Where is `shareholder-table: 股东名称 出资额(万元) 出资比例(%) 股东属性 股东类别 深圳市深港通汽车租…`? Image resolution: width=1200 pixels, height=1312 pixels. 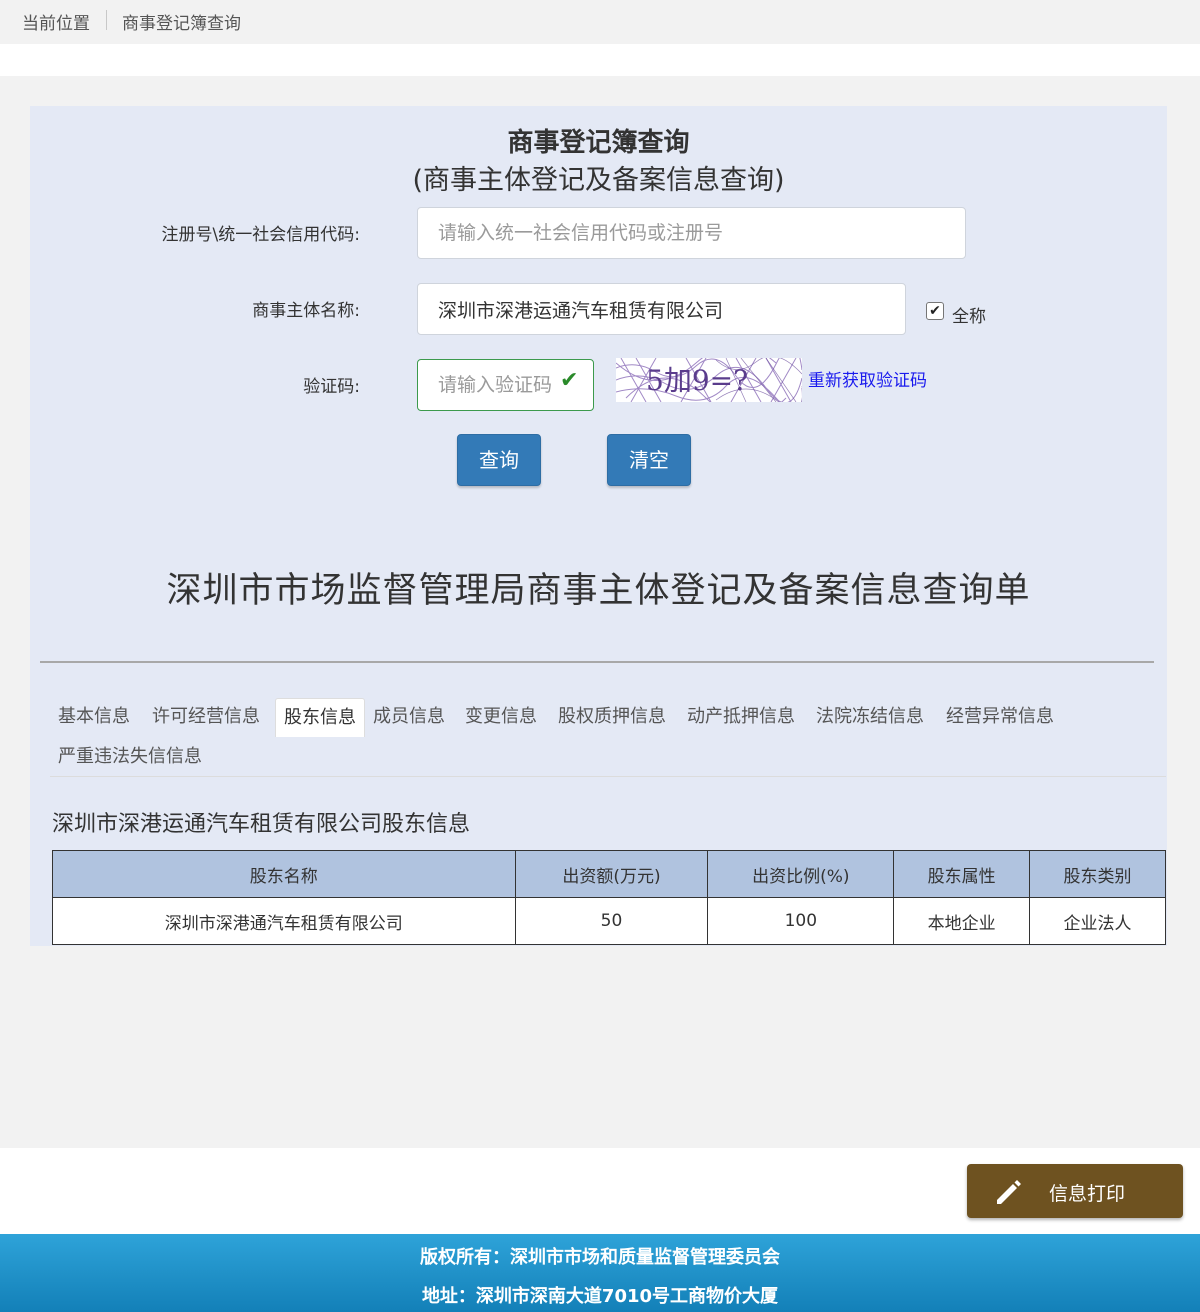
shareholder-table: 股东名称 出资额(万元) 出资比例(%) 股东属性 股东类别 深圳市深港通汽车租… is located at coordinates (609, 897).